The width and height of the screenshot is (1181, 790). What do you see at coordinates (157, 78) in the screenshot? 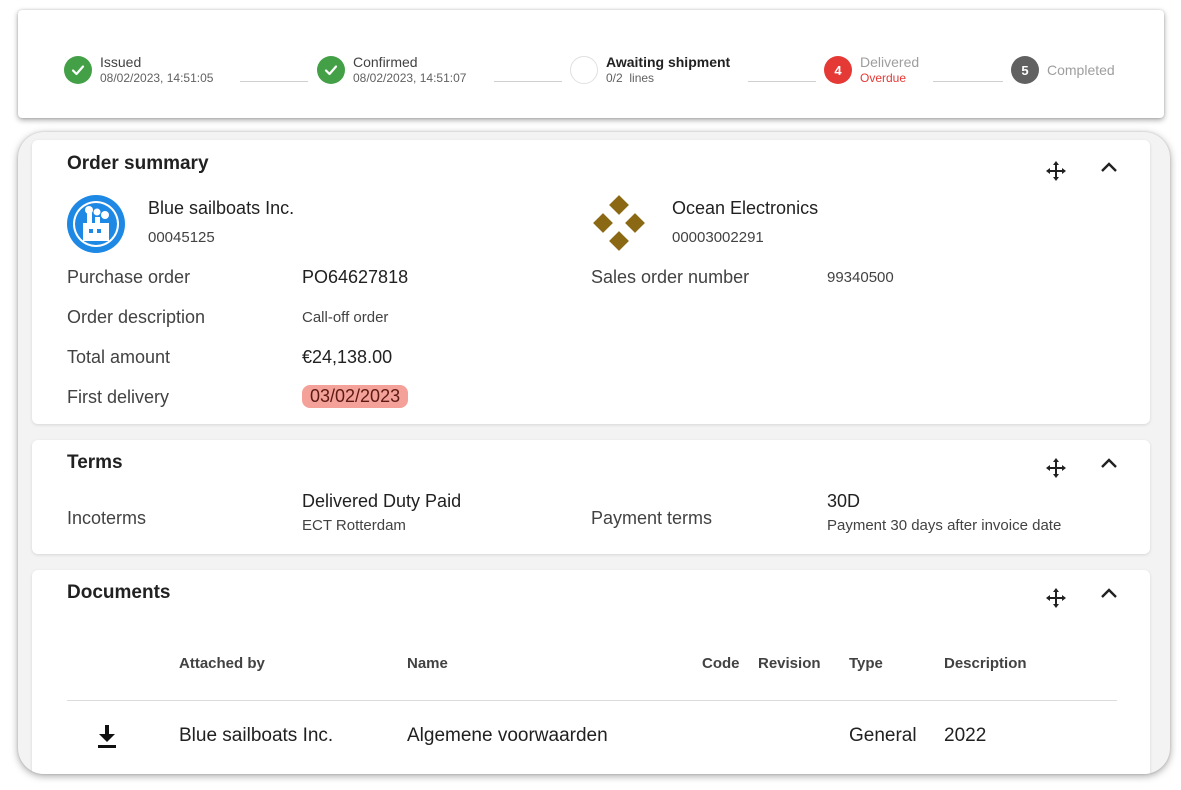
I see `step-timestamp: 08/02/2023, 14:51:05` at bounding box center [157, 78].